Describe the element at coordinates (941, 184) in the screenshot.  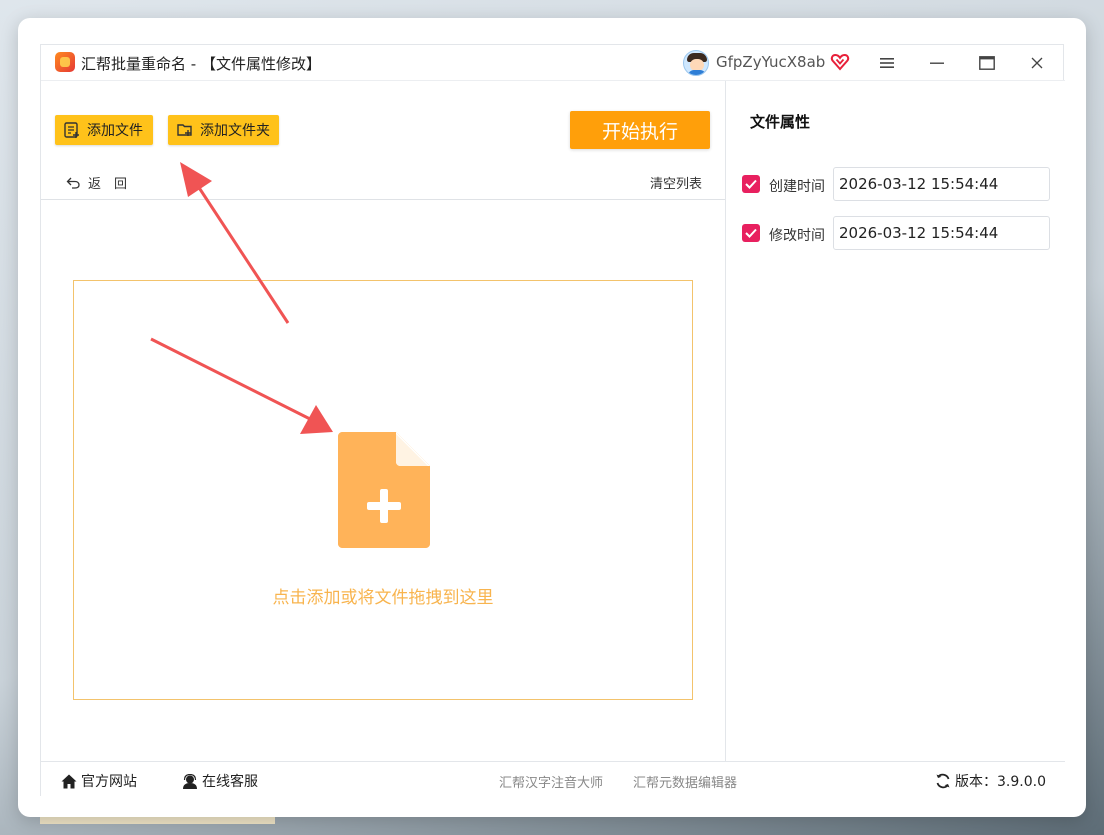
I see `created-time-input` at that location.